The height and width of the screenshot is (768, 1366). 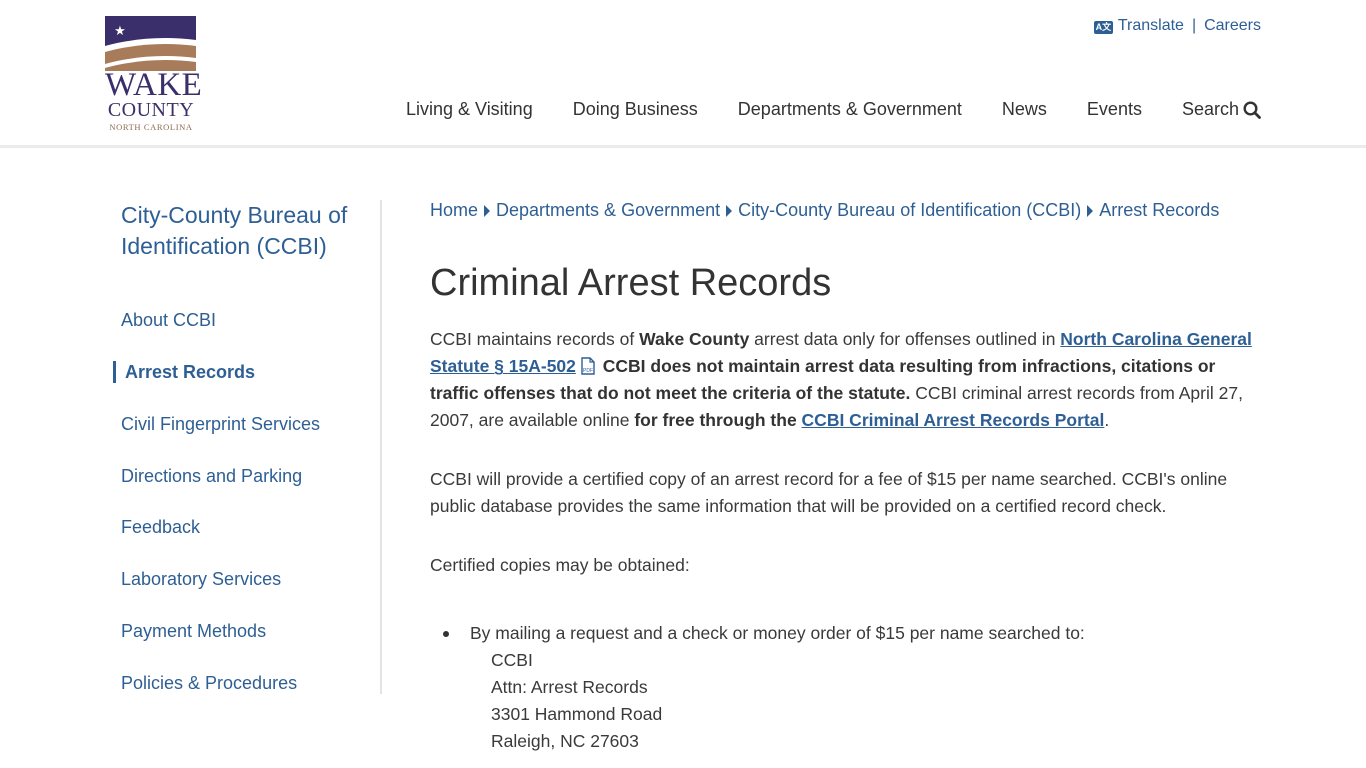 I want to click on nav-news: News, so click(x=1024, y=109).